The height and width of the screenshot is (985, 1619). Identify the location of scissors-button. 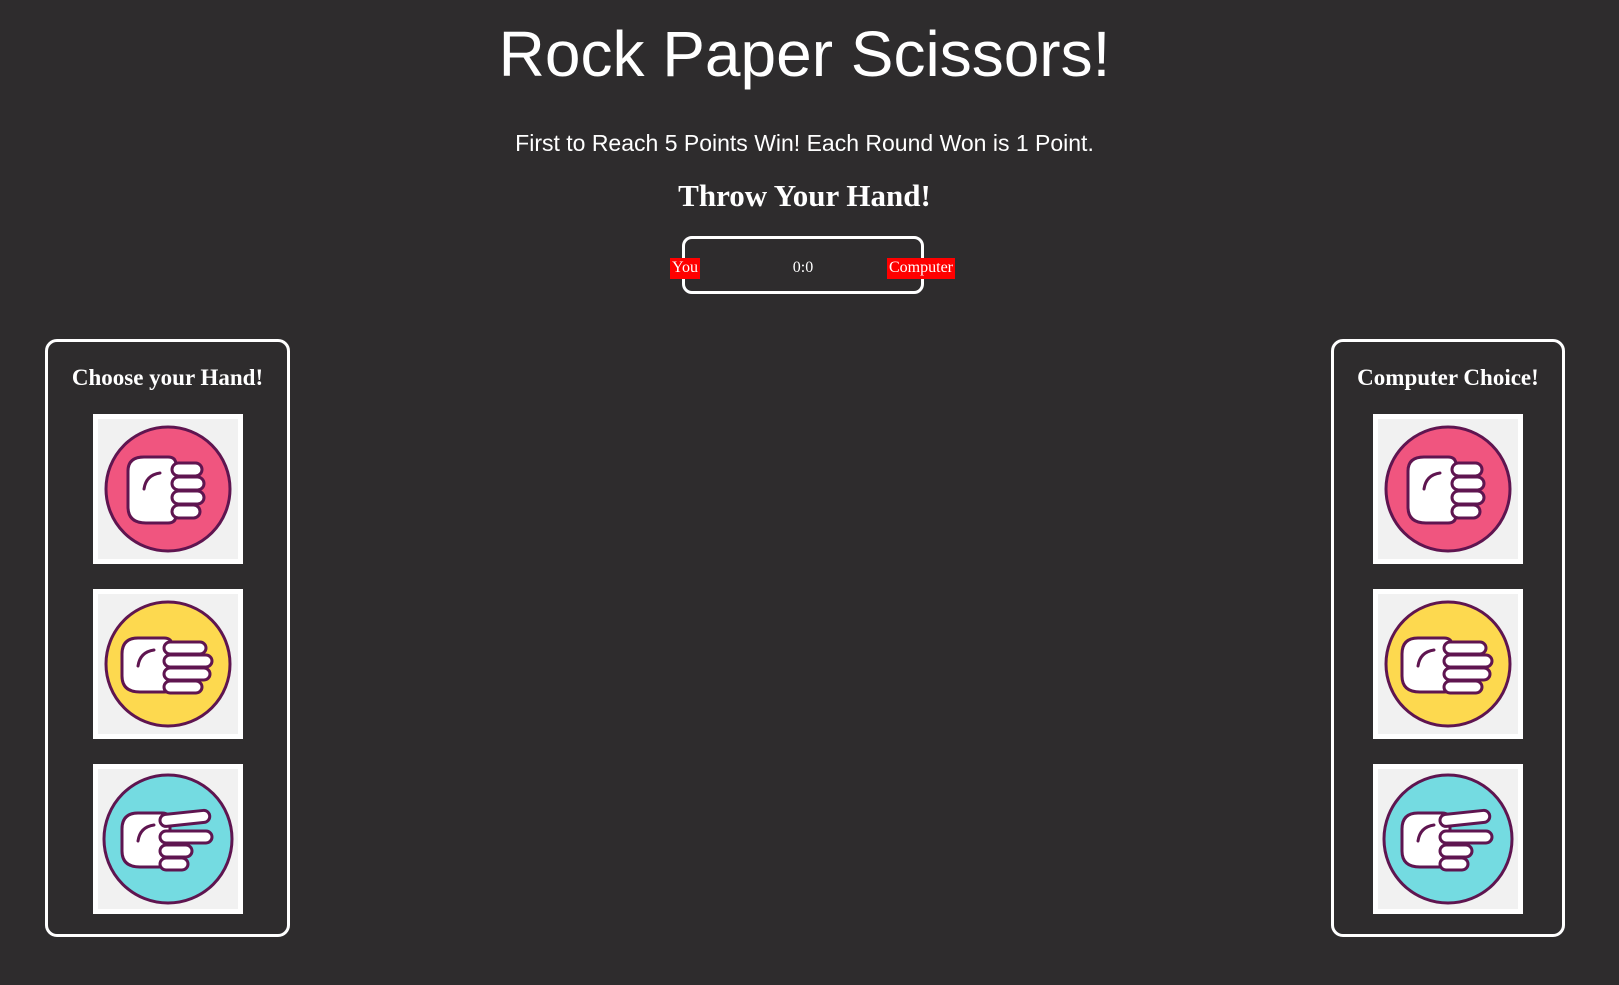
(168, 839).